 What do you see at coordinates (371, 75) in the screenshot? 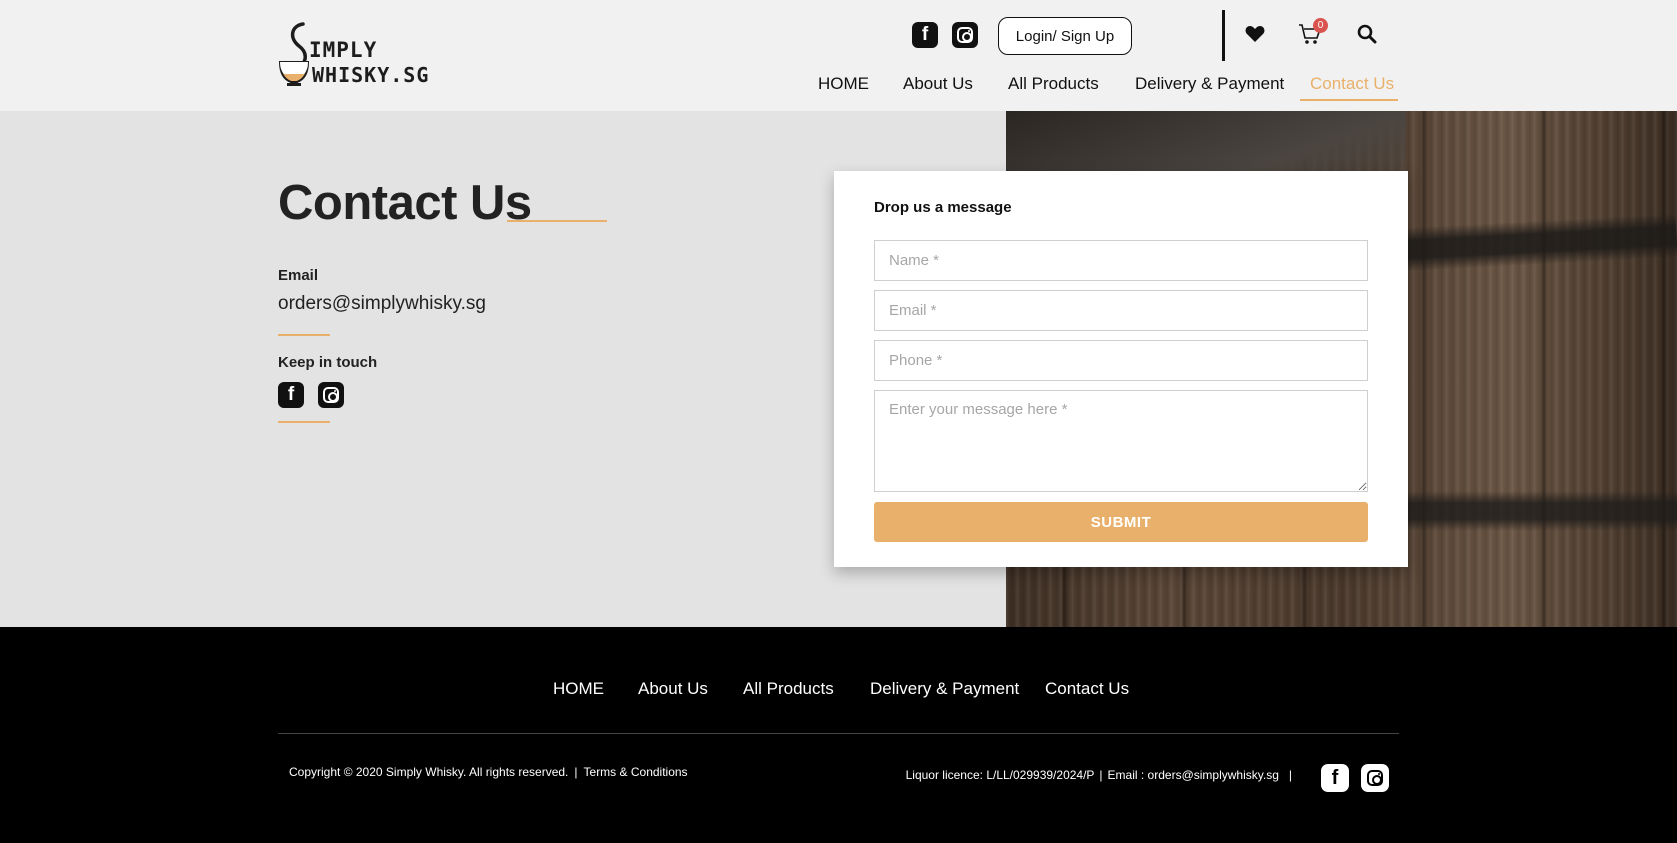
I see `logo-text-line2: WHISKY.SG` at bounding box center [371, 75].